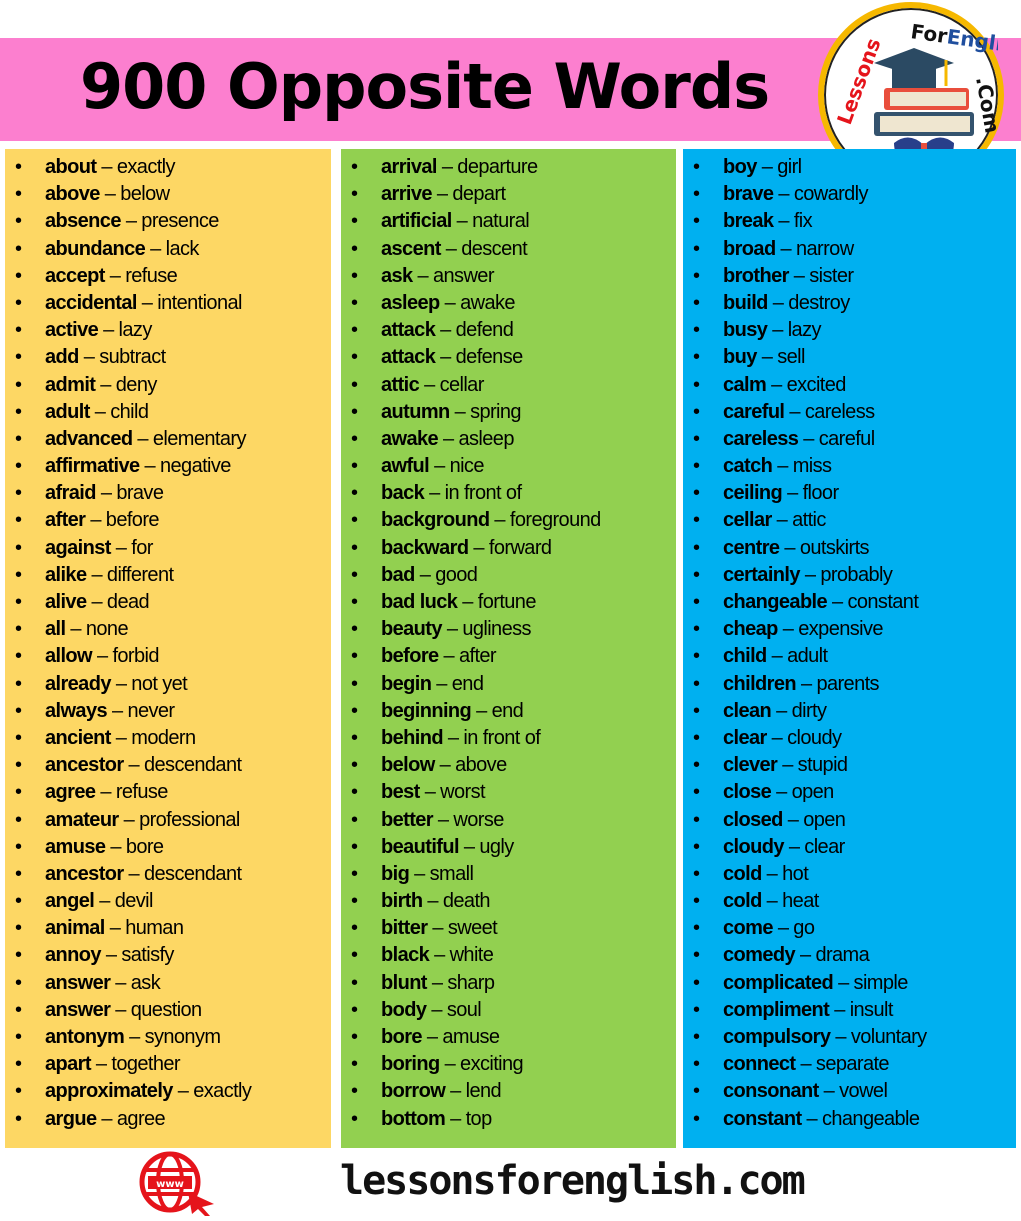  I want to click on opposite-word: devil, so click(134, 901).